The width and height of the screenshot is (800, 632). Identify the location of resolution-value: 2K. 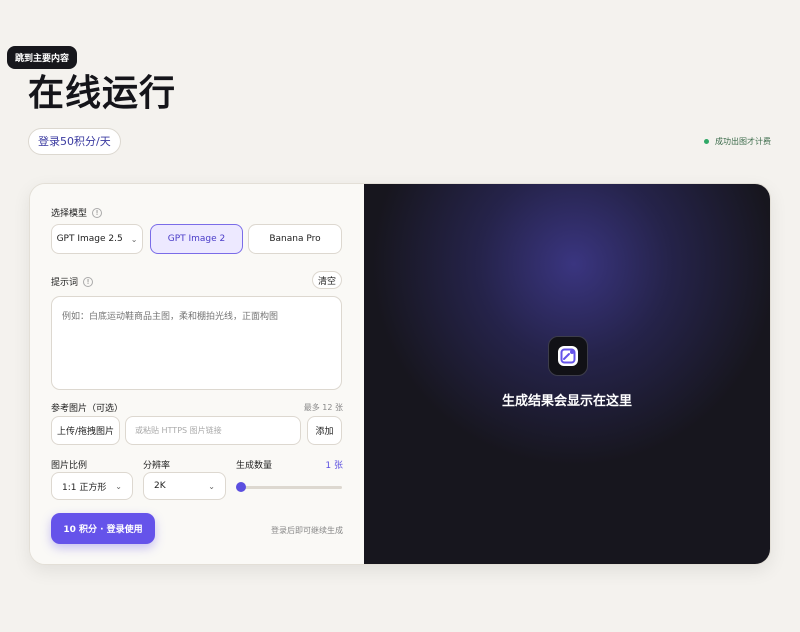
(160, 486).